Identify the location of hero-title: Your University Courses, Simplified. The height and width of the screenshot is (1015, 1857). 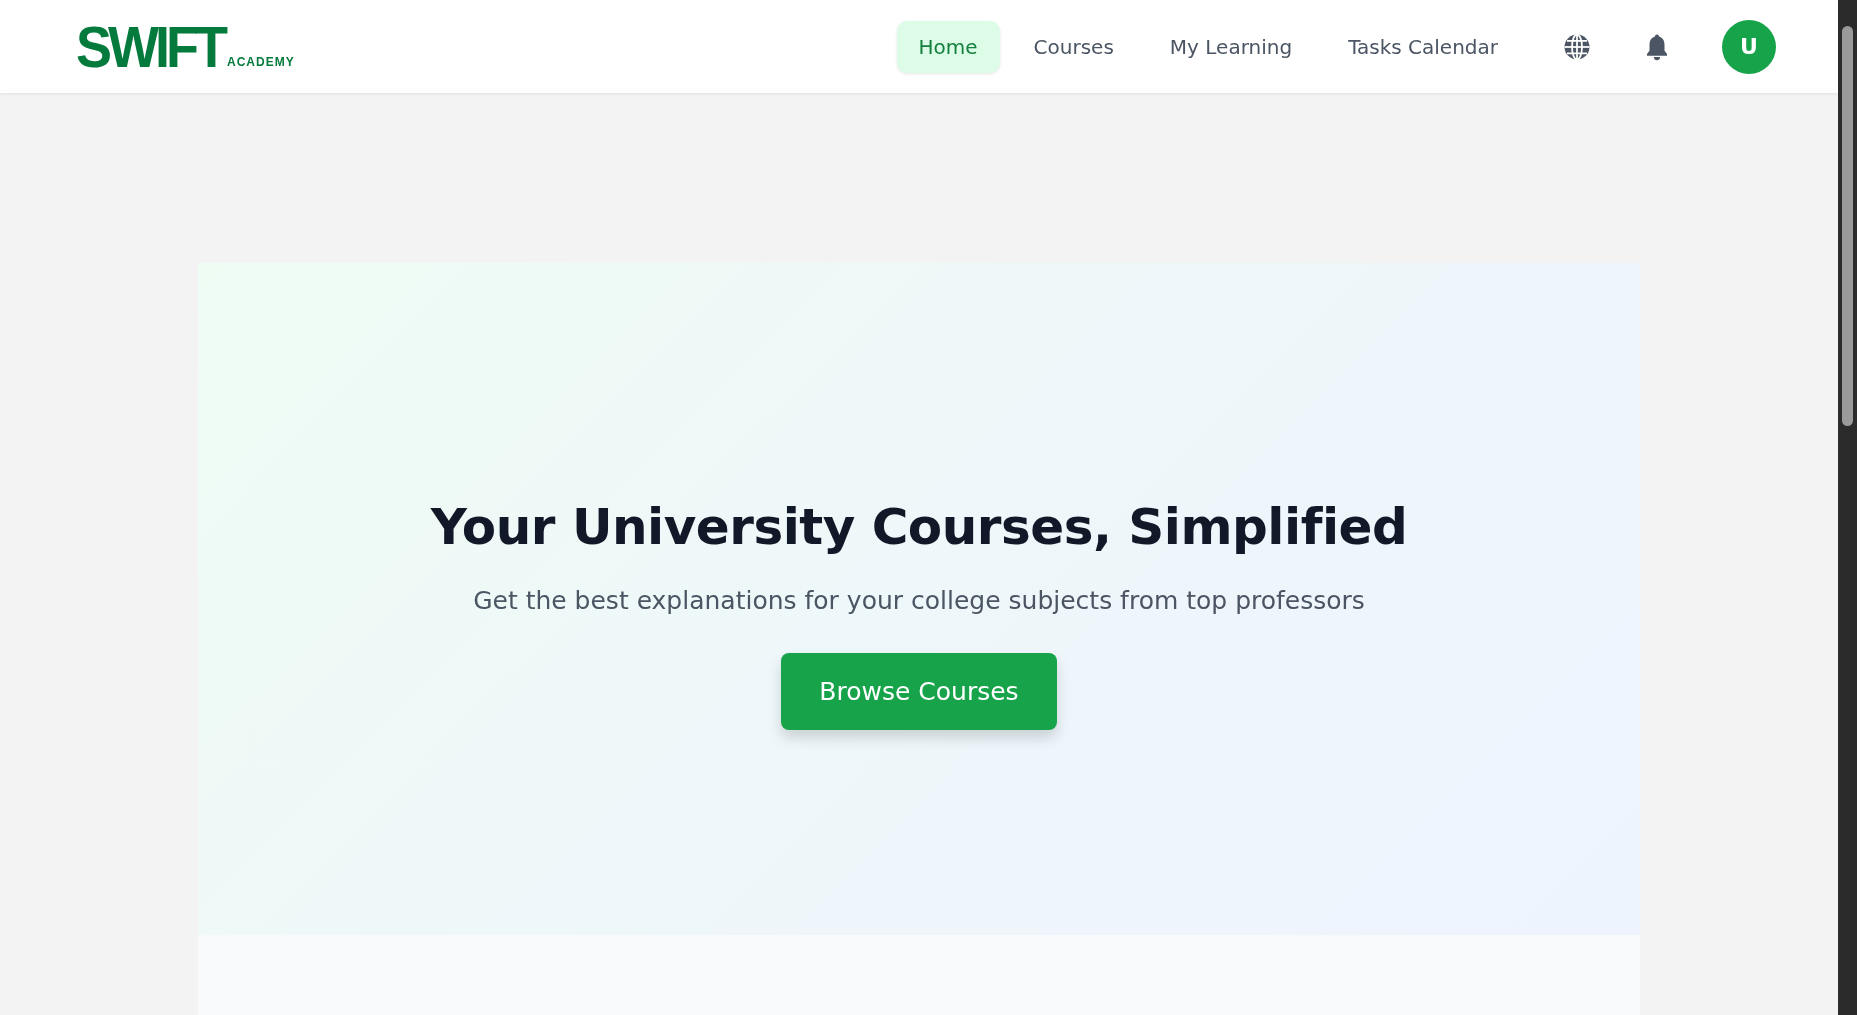
(919, 527).